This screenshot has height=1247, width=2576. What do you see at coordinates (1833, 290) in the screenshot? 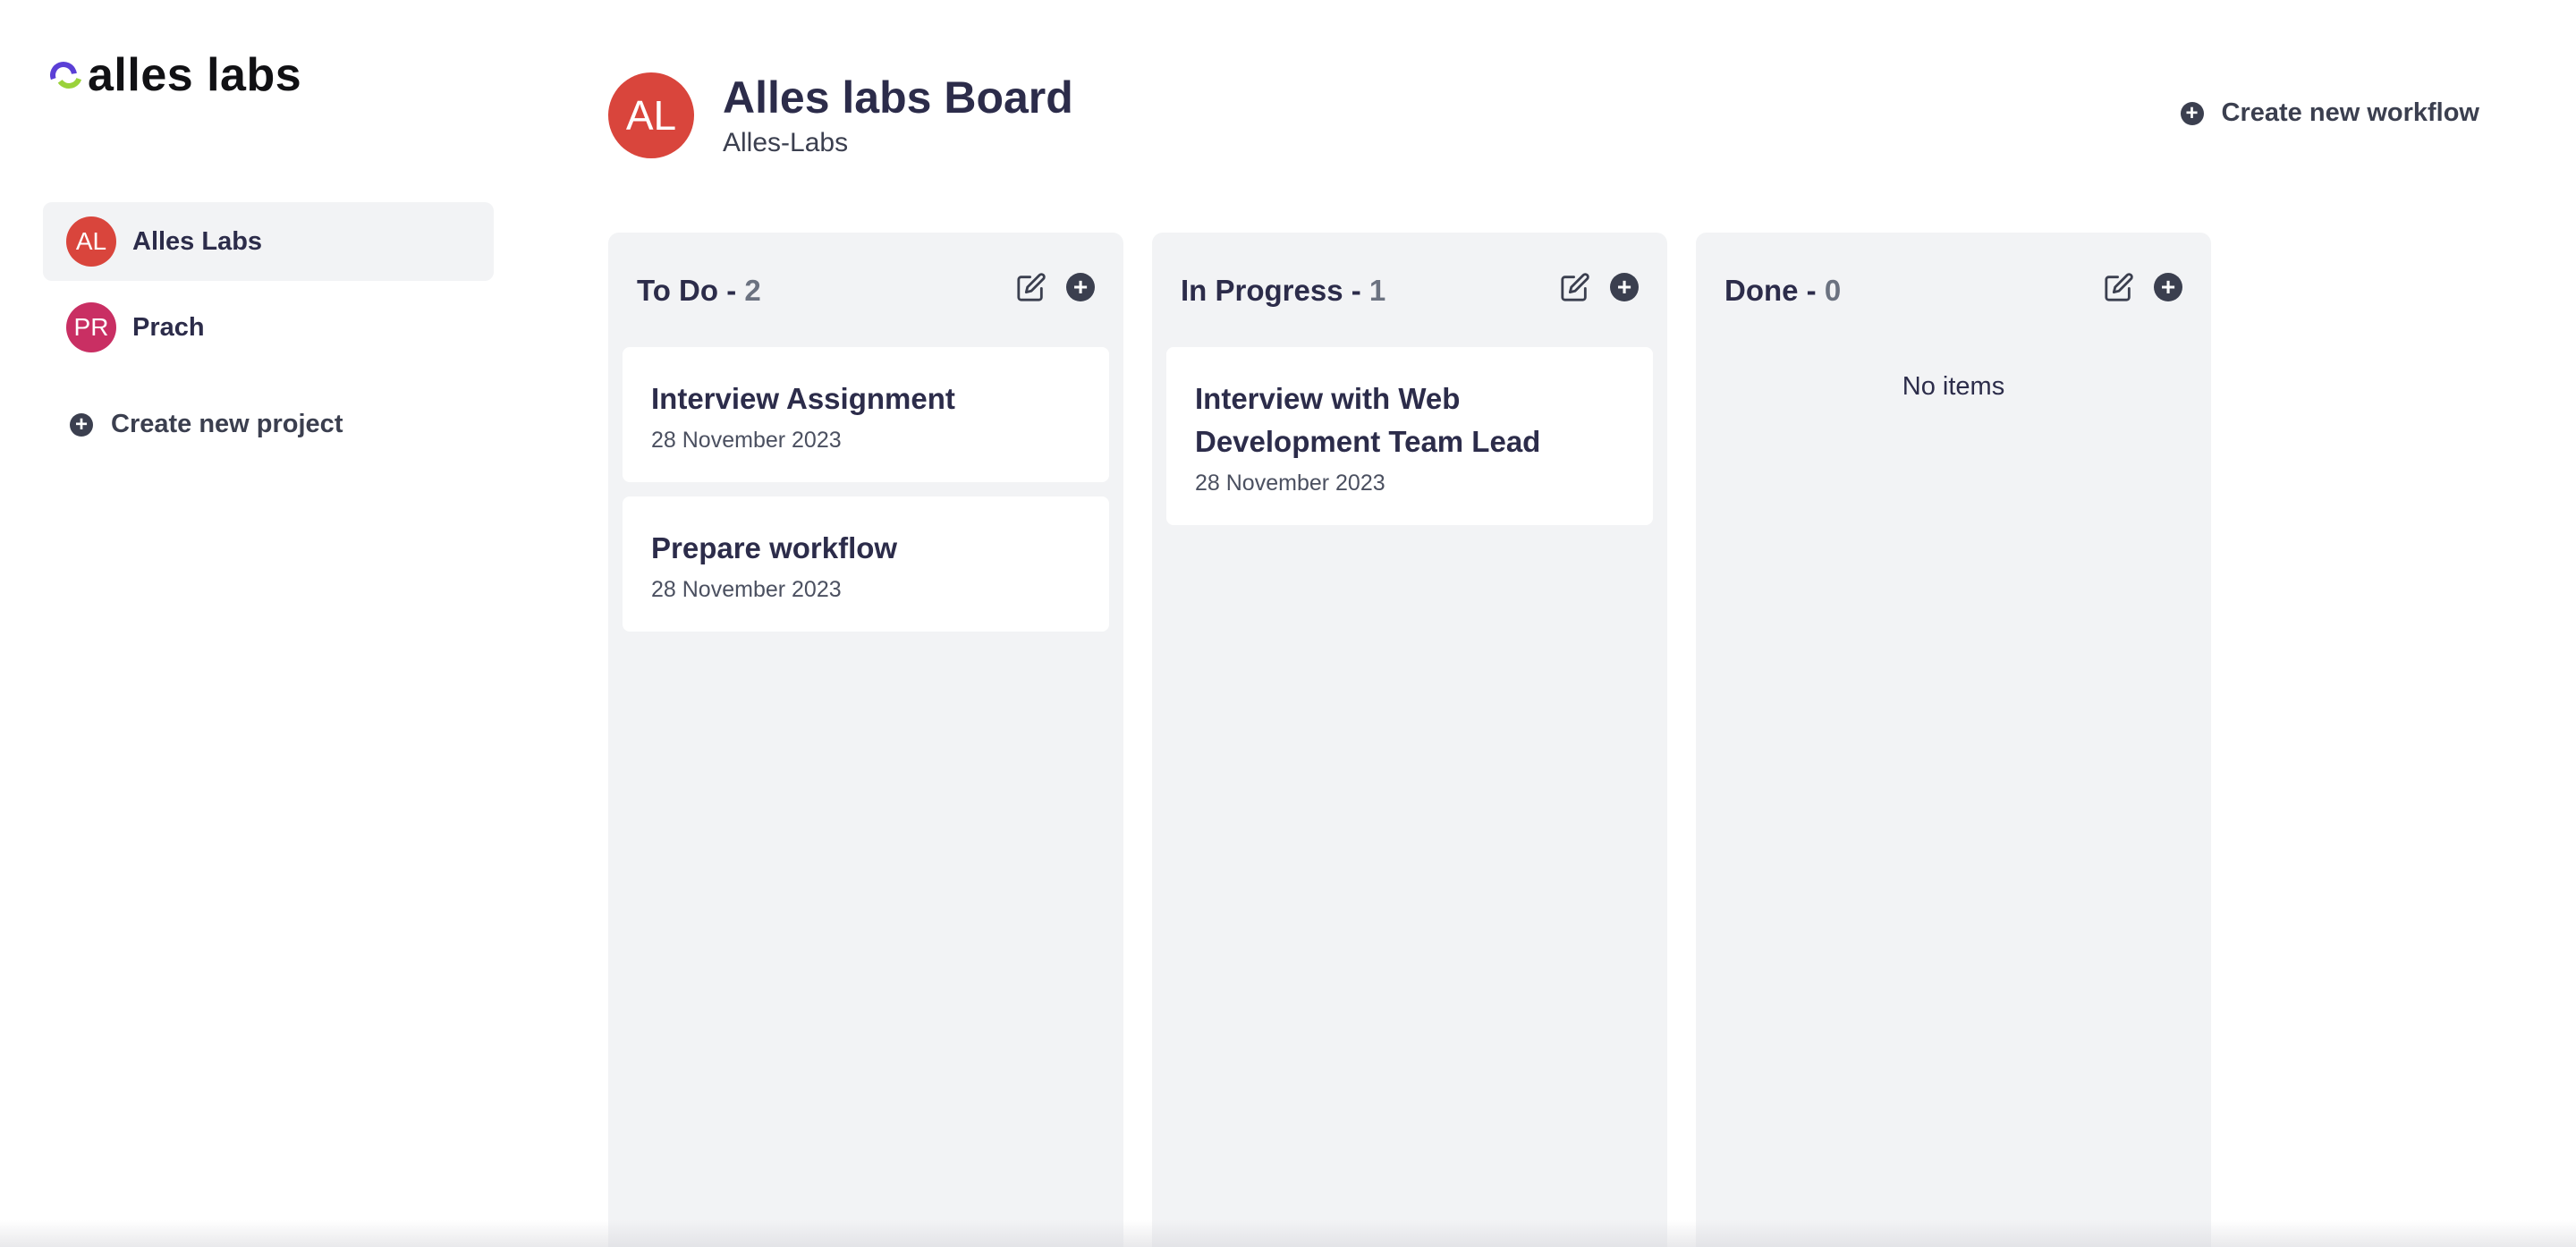
I see `column-count: 0` at bounding box center [1833, 290].